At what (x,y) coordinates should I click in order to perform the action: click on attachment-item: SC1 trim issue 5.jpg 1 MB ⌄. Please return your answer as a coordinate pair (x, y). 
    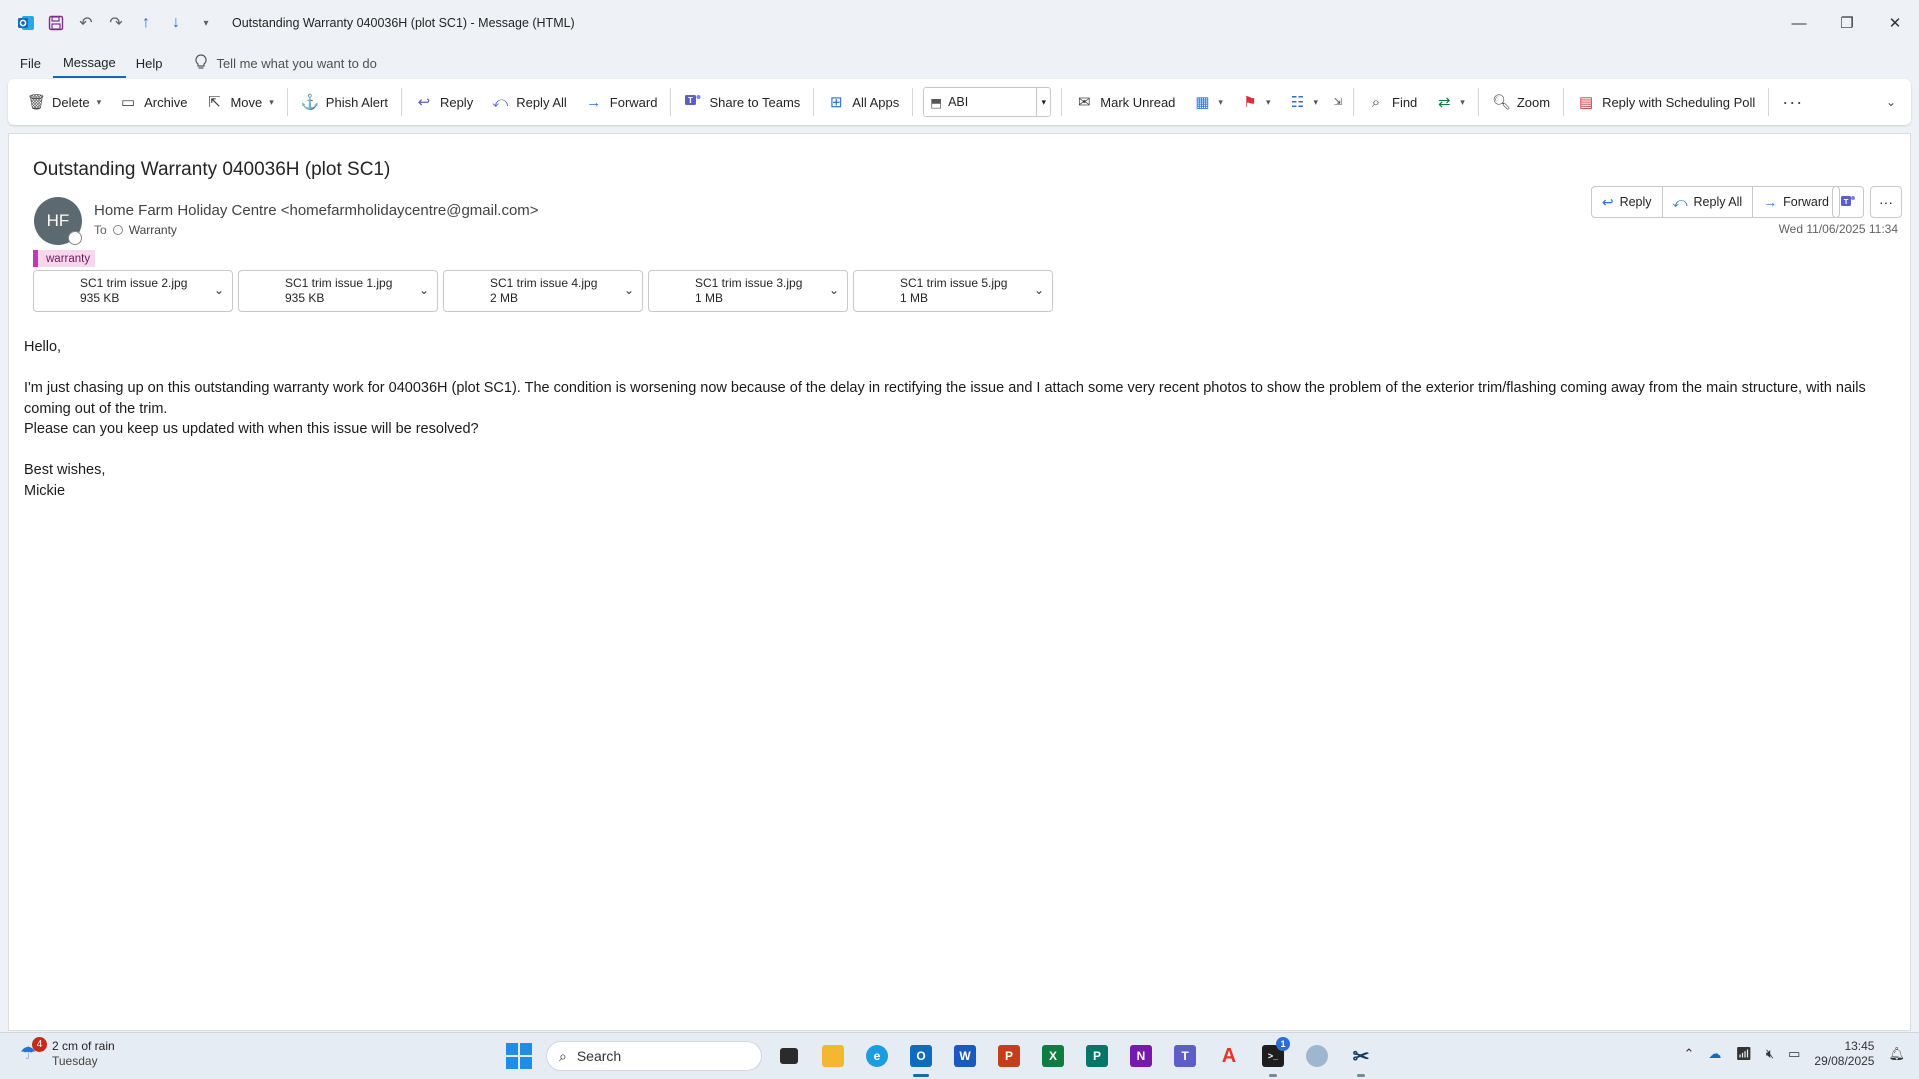
    Looking at the image, I should click on (953, 291).